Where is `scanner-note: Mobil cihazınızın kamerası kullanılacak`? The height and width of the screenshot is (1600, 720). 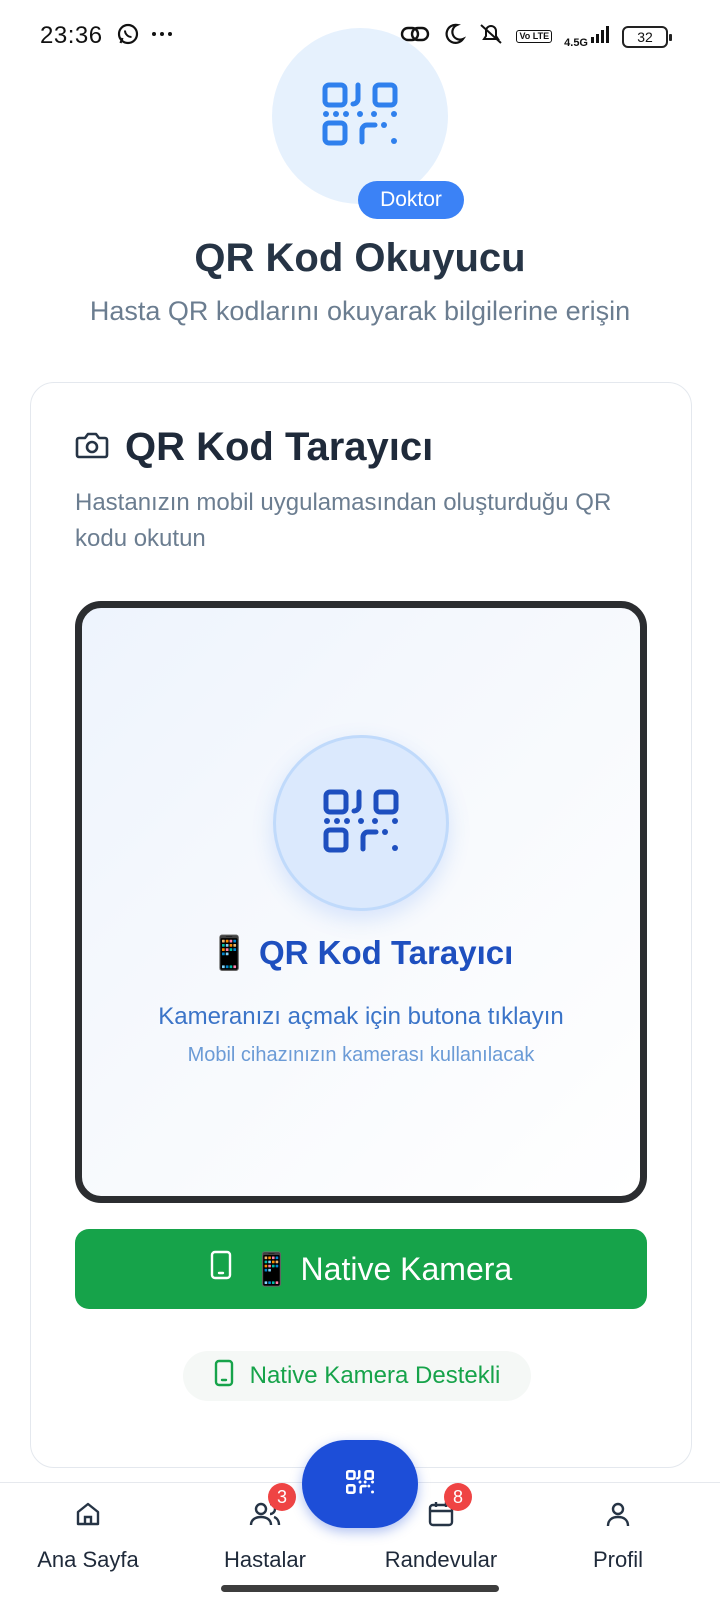 scanner-note: Mobil cihazınızın kamerası kullanılacak is located at coordinates (361, 1055).